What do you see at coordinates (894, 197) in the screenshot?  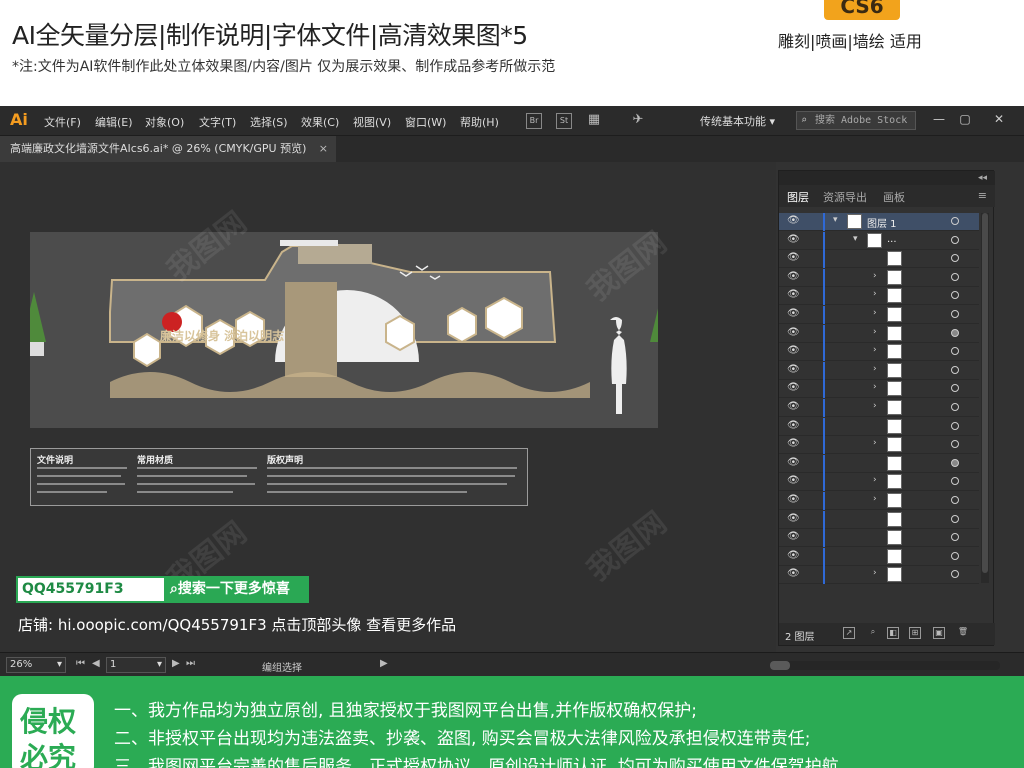 I see `tab-artboards: 画板` at bounding box center [894, 197].